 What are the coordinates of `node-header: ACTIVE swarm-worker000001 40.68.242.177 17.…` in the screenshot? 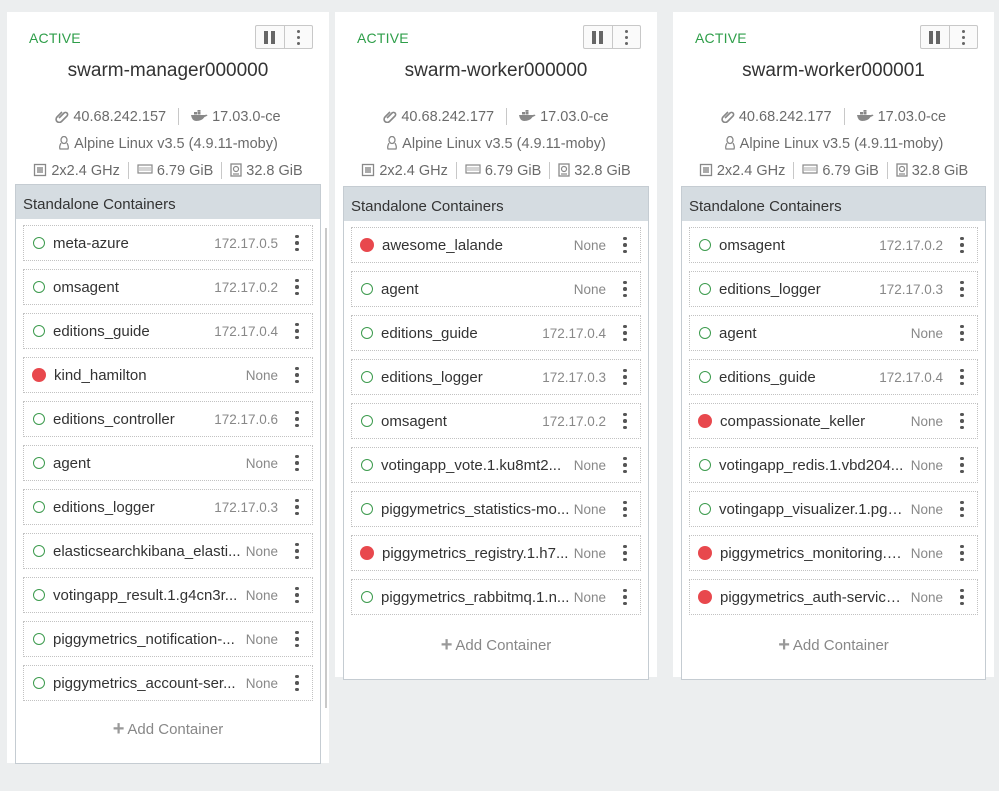 It's located at (833, 97).